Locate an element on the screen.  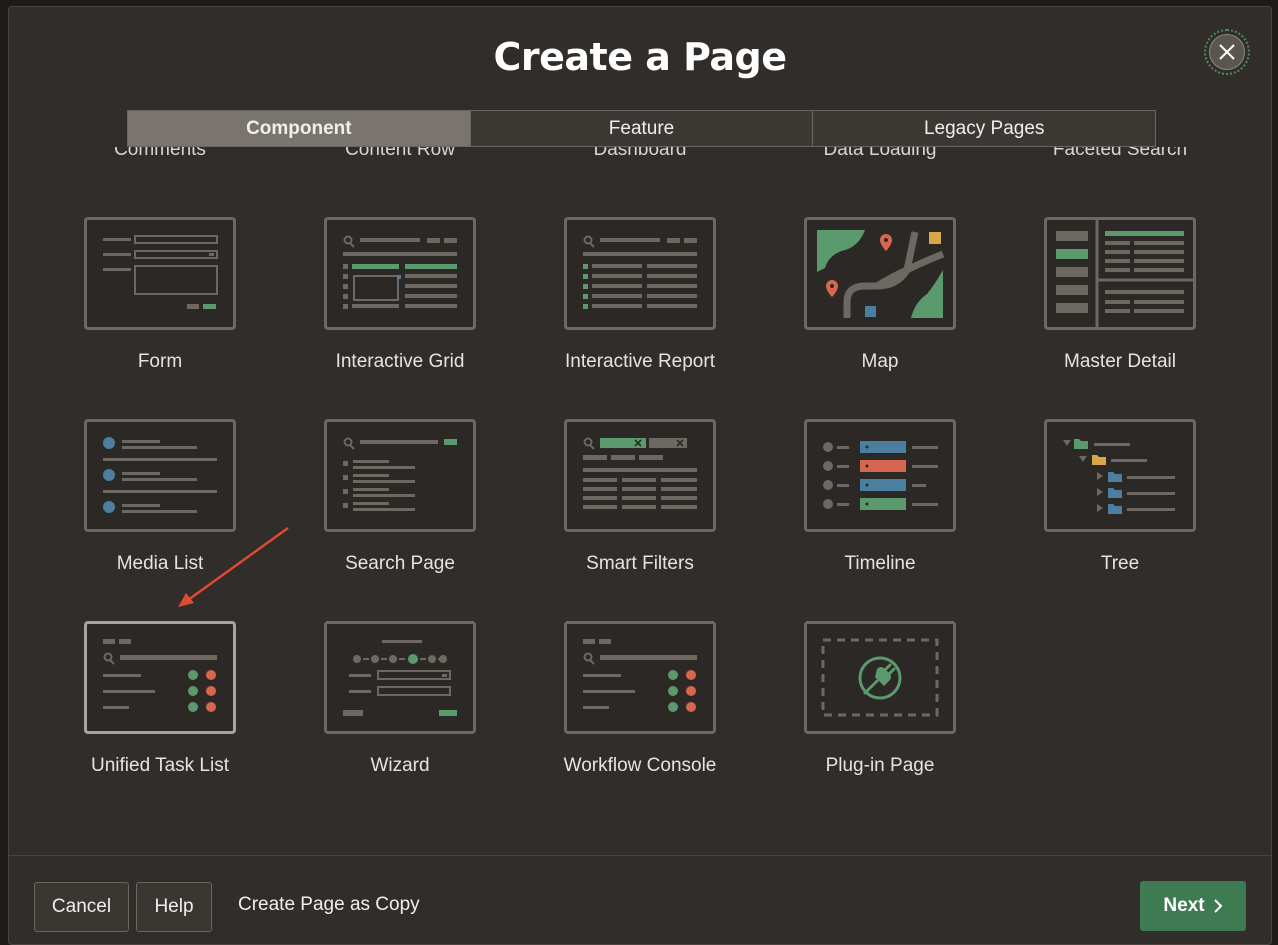
card-media-list: Media List is located at coordinates (160, 497).